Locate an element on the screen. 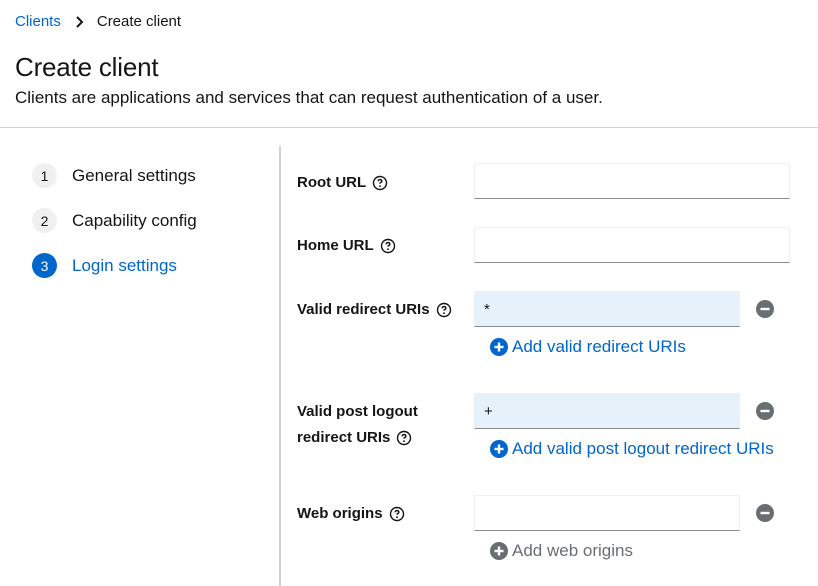 This screenshot has height=586, width=818. add-valid-post-logout-uris-label: Add valid post logout redirect URIs is located at coordinates (643, 448).